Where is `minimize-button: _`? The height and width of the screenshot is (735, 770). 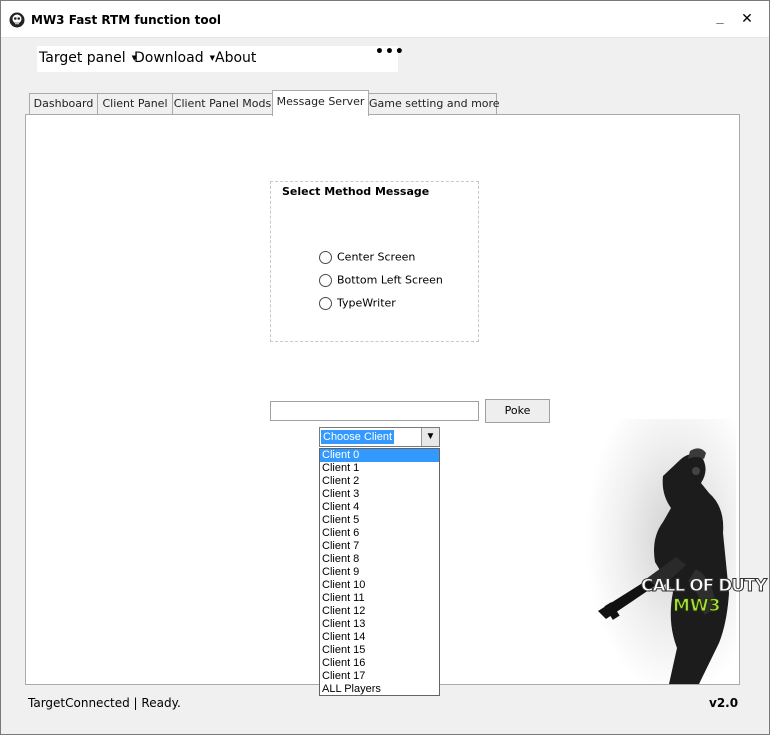 minimize-button: _ is located at coordinates (720, 18).